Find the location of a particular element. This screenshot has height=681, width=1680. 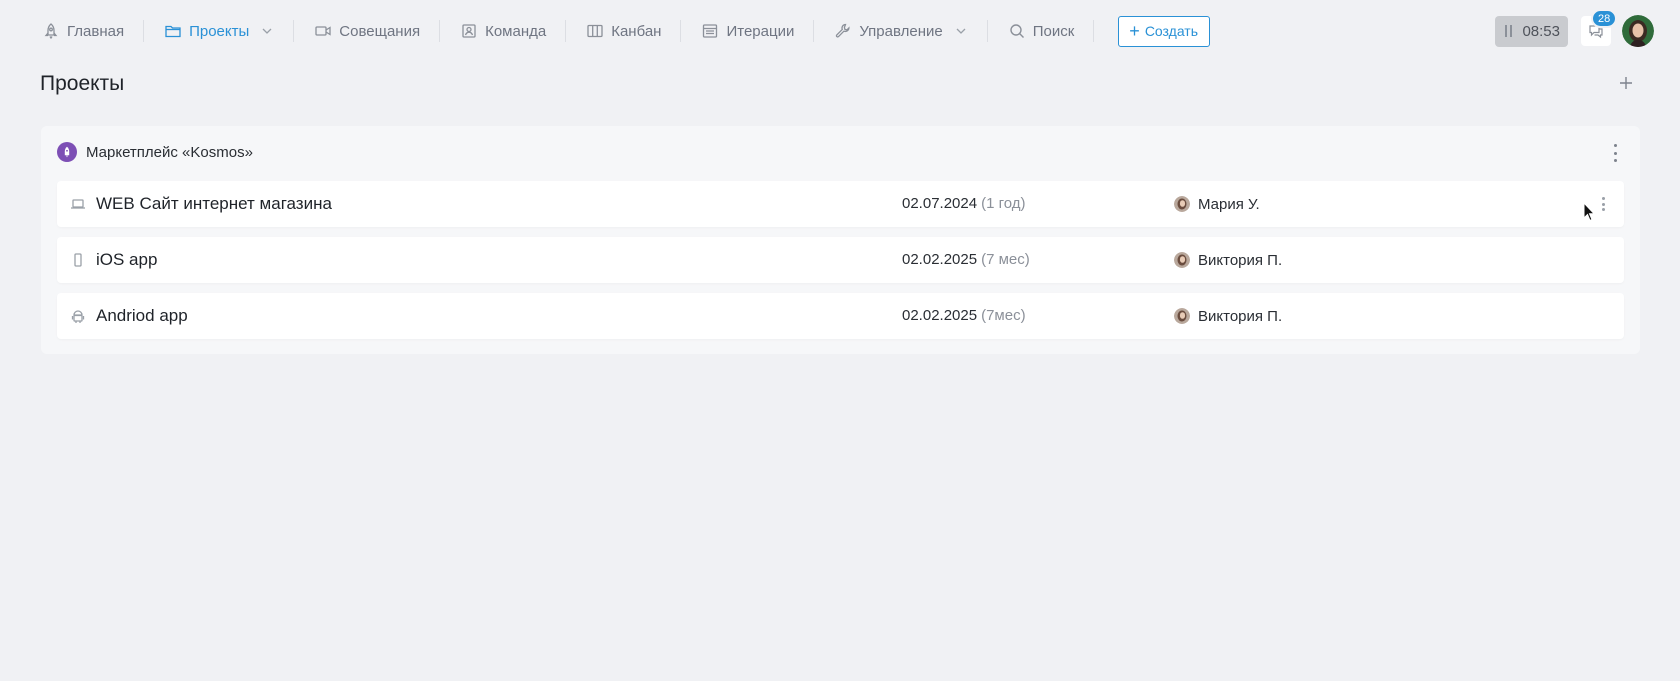

notification-count-badge: 28 is located at coordinates (1604, 18).